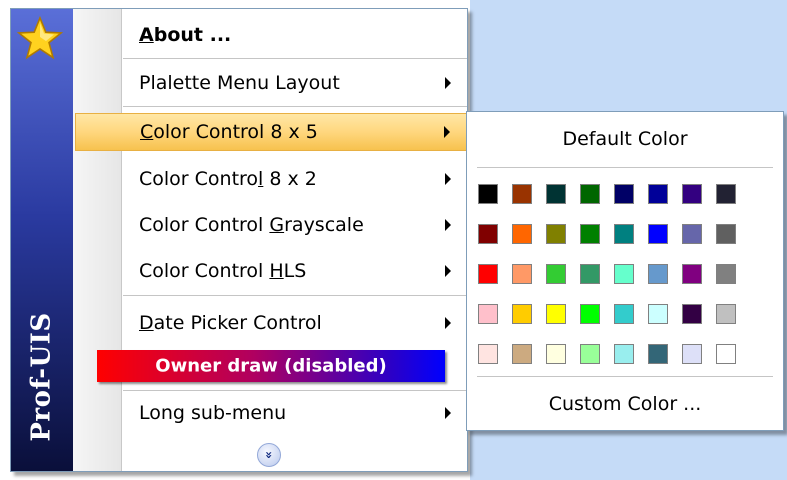  I want to click on color-grid, so click(610, 276).